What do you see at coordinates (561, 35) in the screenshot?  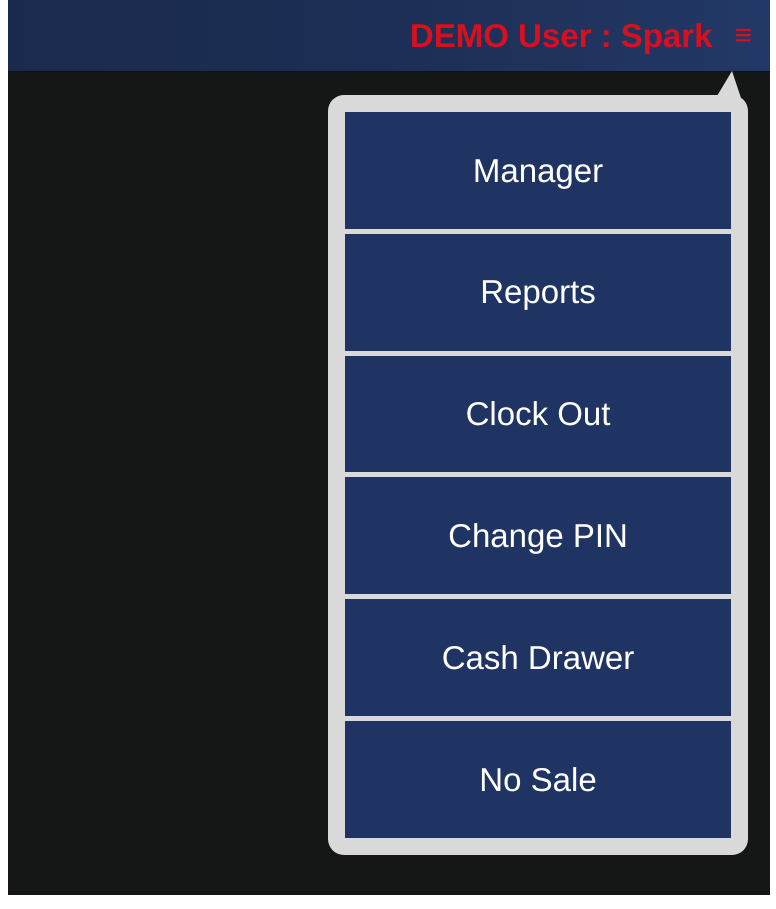 I see `user-title: DEMO User : Spark` at bounding box center [561, 35].